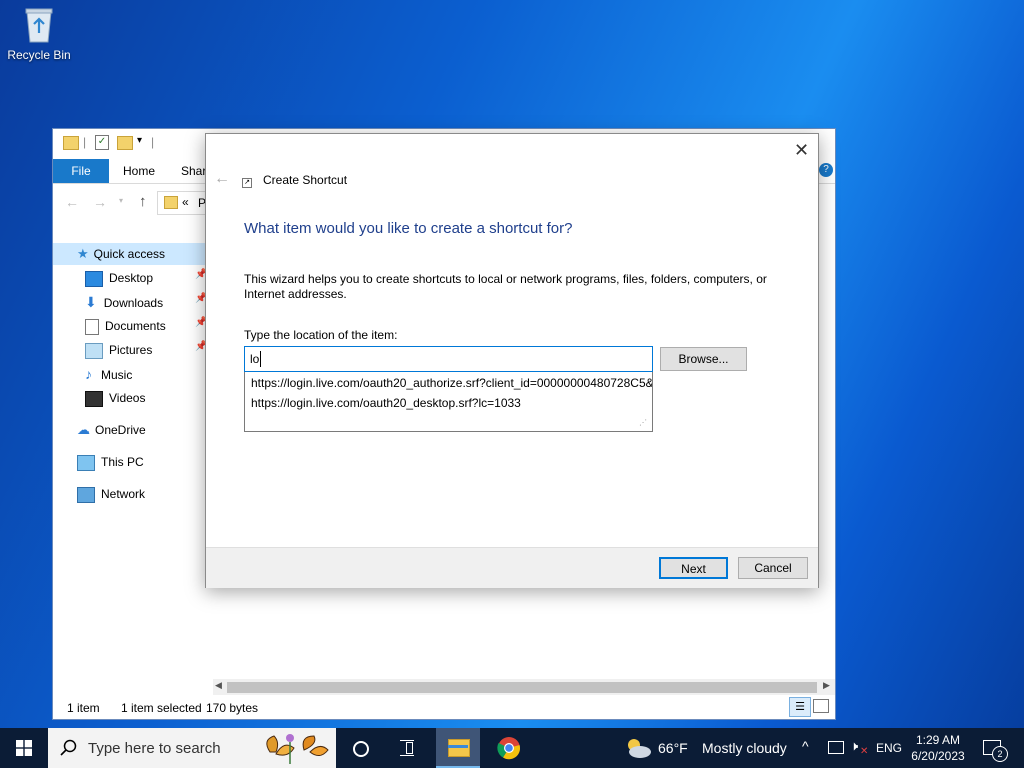 The image size is (1024, 768). Describe the element at coordinates (124, 302) in the screenshot. I see `nav-item-downloads: ⬇ Downloads` at that location.